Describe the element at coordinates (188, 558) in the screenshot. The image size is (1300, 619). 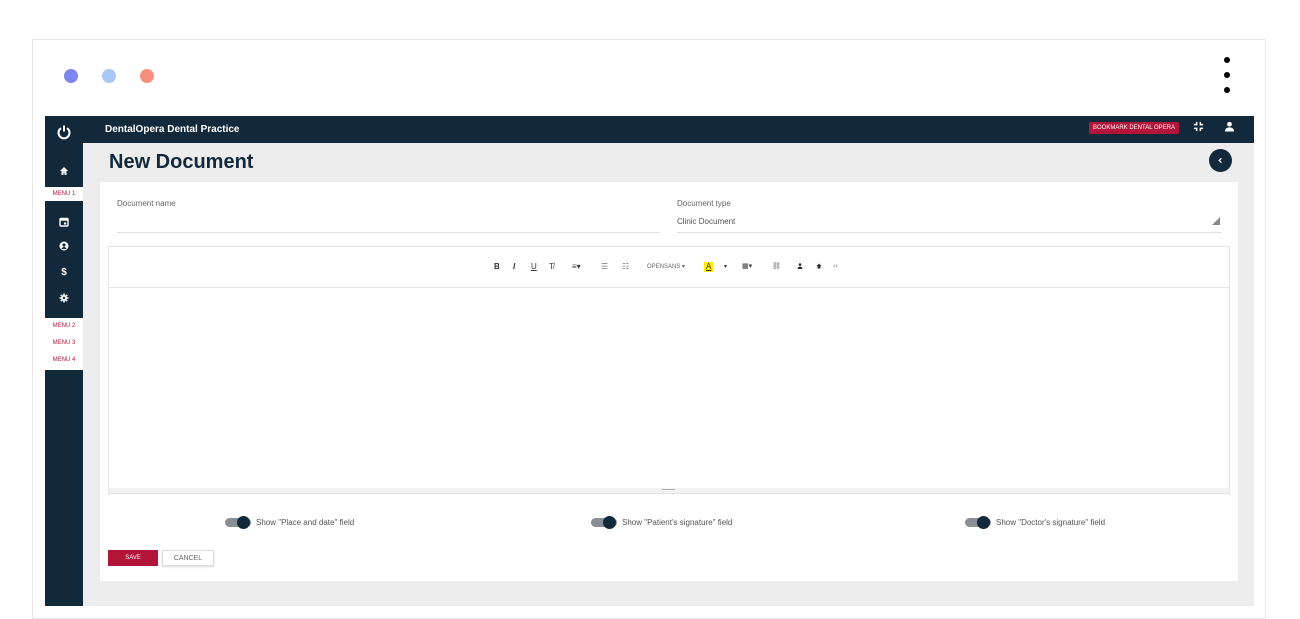
I see `cancel-button: CANCEL` at that location.